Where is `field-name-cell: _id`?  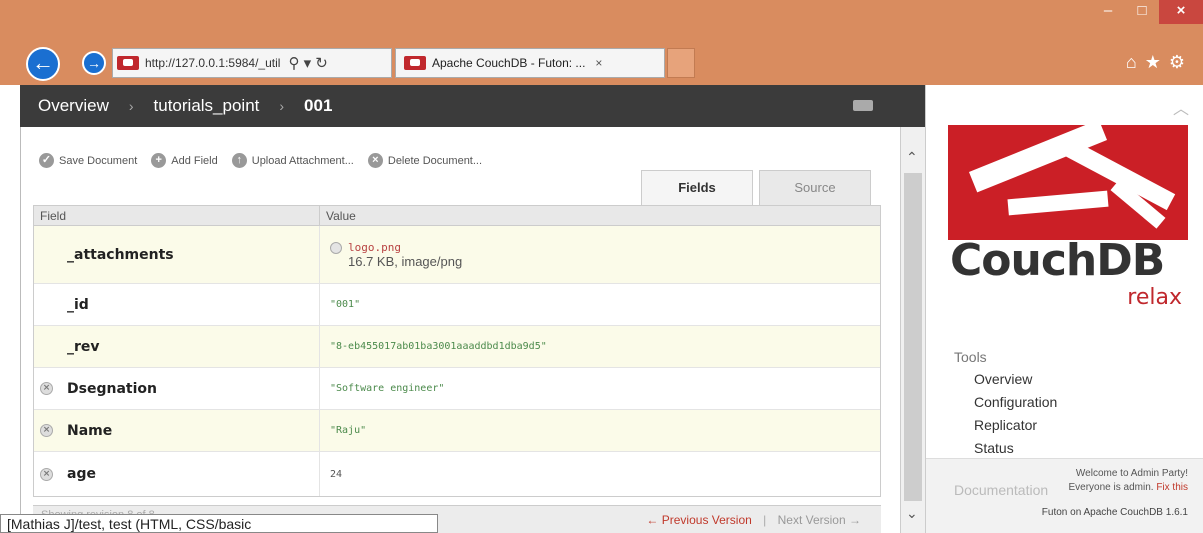
field-name-cell: _id is located at coordinates (177, 304).